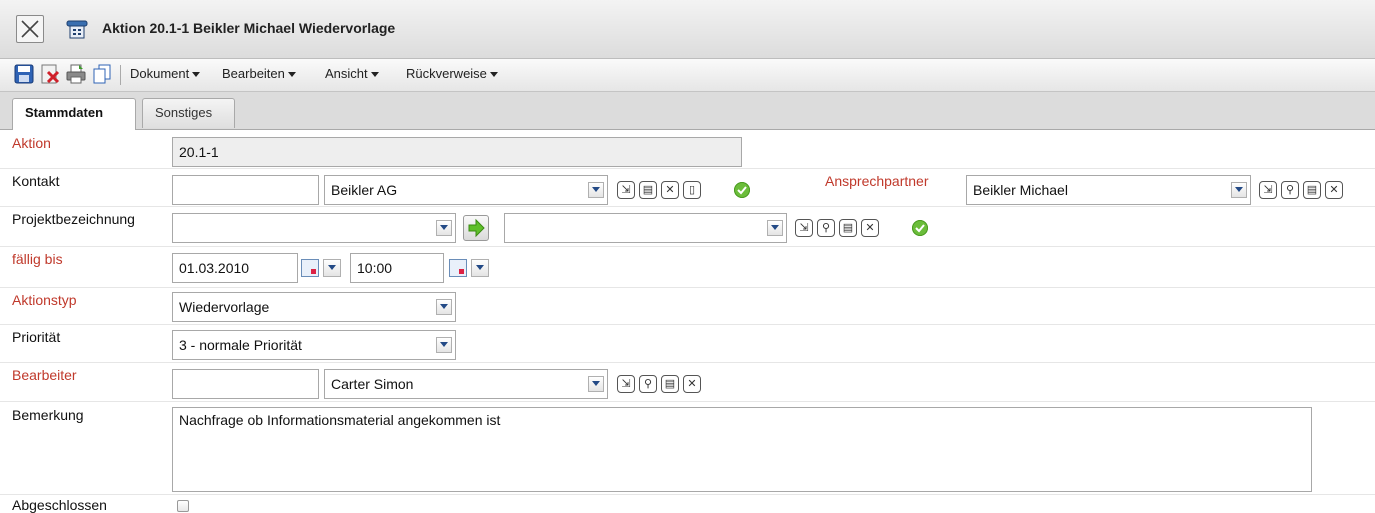 The image size is (1375, 513). What do you see at coordinates (120, 75) in the screenshot?
I see `toolbar-separator` at bounding box center [120, 75].